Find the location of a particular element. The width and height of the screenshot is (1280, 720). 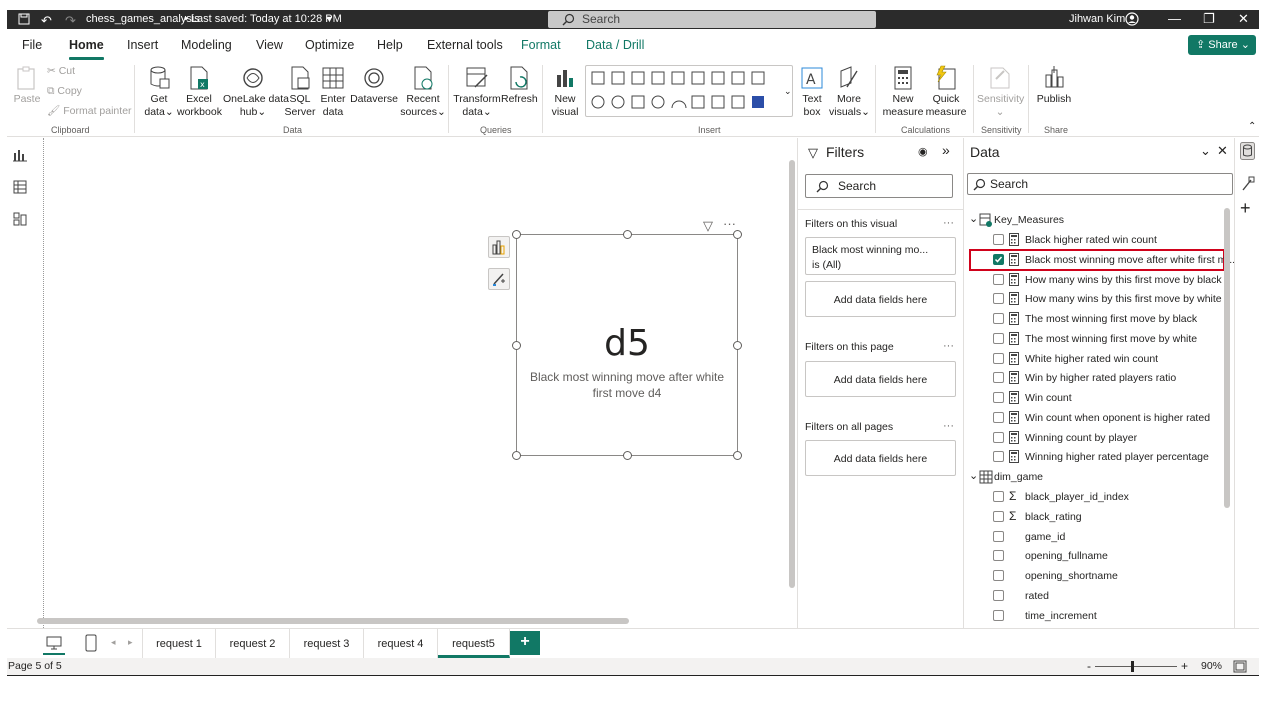

table-node: ⌄ dim_game is located at coordinates (1095, 477).